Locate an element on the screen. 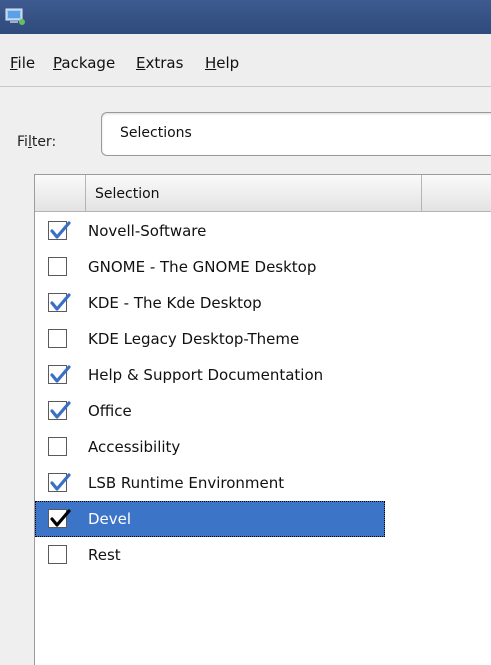 This screenshot has height=665, width=491. list-item-label: Office is located at coordinates (110, 411).